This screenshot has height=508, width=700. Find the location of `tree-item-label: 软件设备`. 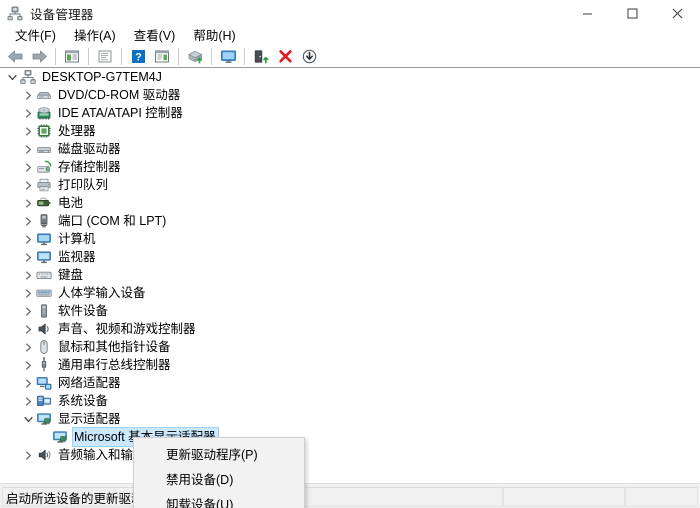

tree-item-label: 软件设备 is located at coordinates (83, 311).